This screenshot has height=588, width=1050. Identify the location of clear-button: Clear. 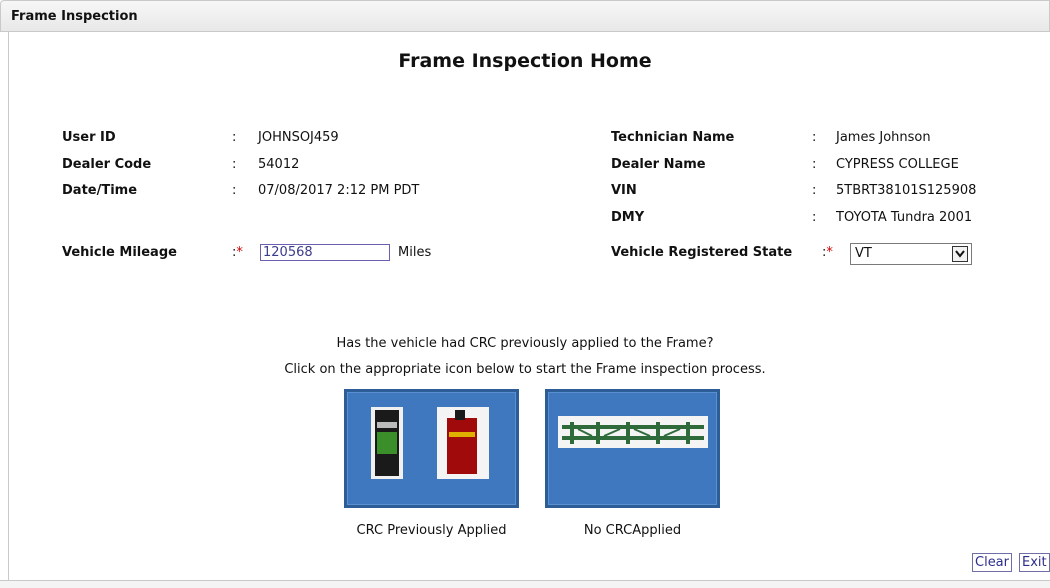
(992, 562).